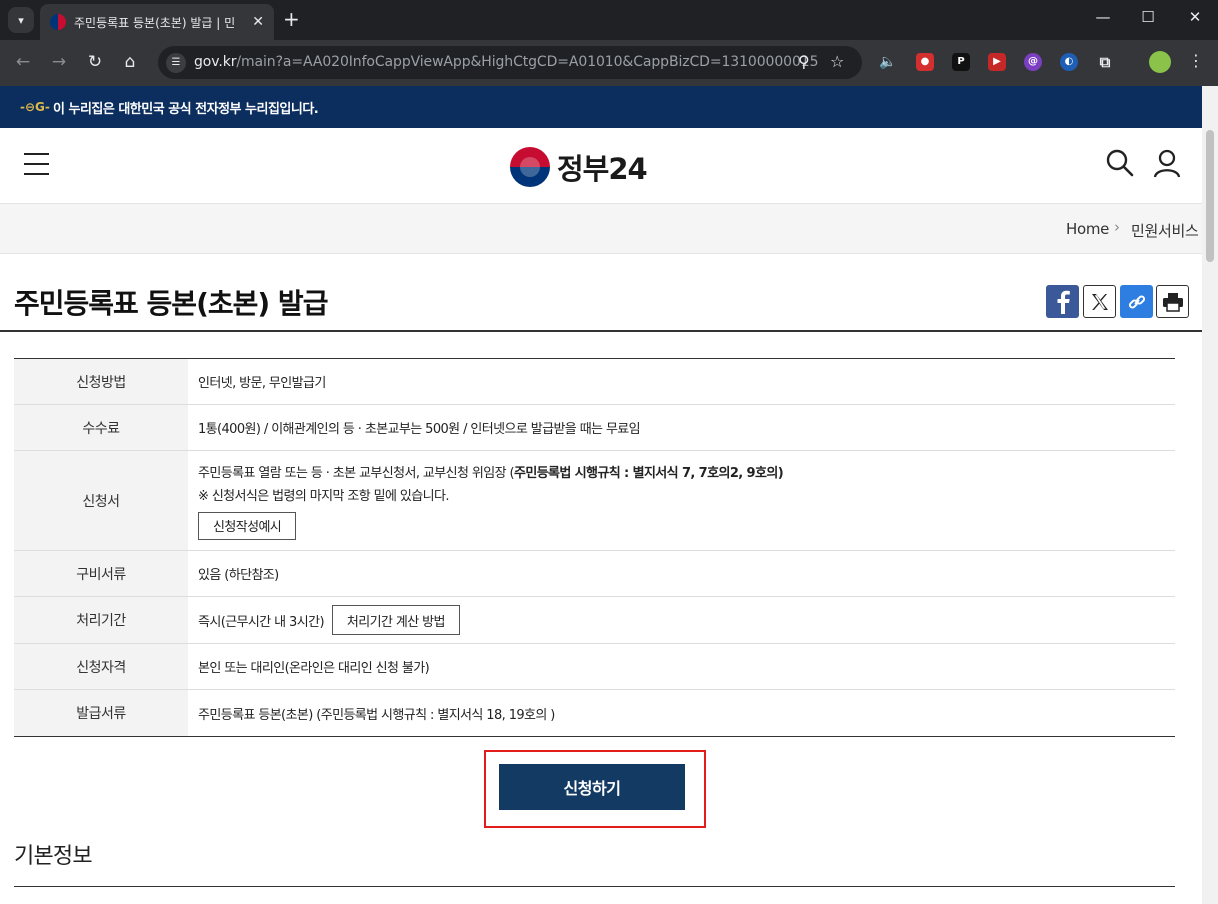  Describe the element at coordinates (314, 668) in the screenshot. I see `row-value: 본인 또는 대리인(온라인은 대리인 신청 불가)` at that location.